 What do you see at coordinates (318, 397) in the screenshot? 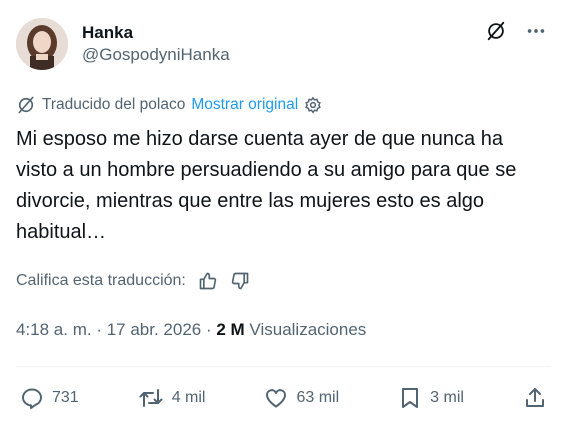
I see `like-count: 63 mil` at bounding box center [318, 397].